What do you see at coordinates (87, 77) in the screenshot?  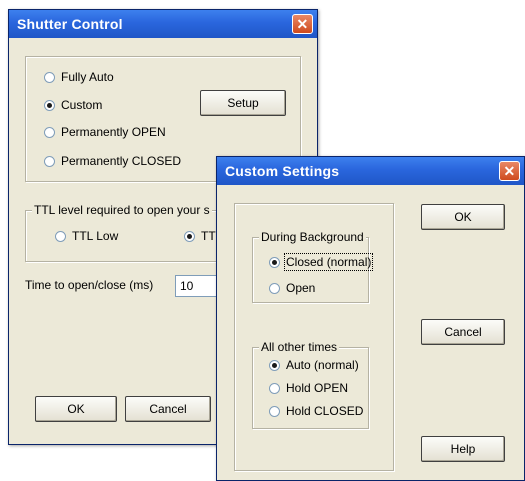 I see `radio-label: Fully Auto` at bounding box center [87, 77].